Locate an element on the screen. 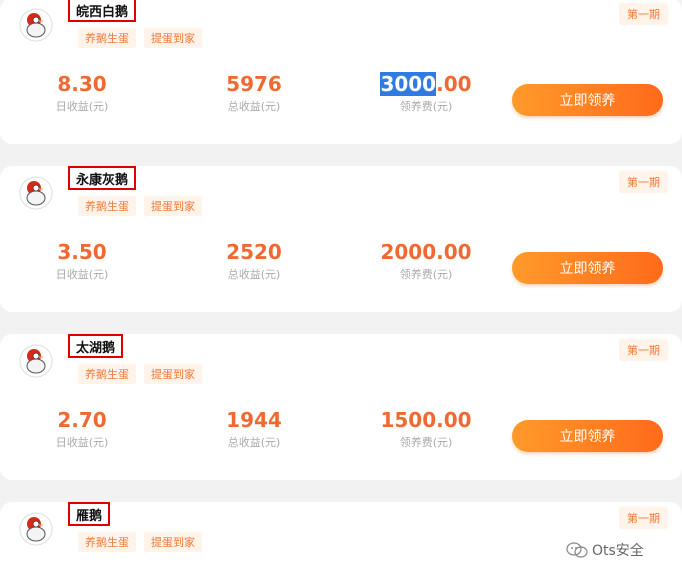 The image size is (682, 579). total-income-value: 1944 is located at coordinates (254, 420).